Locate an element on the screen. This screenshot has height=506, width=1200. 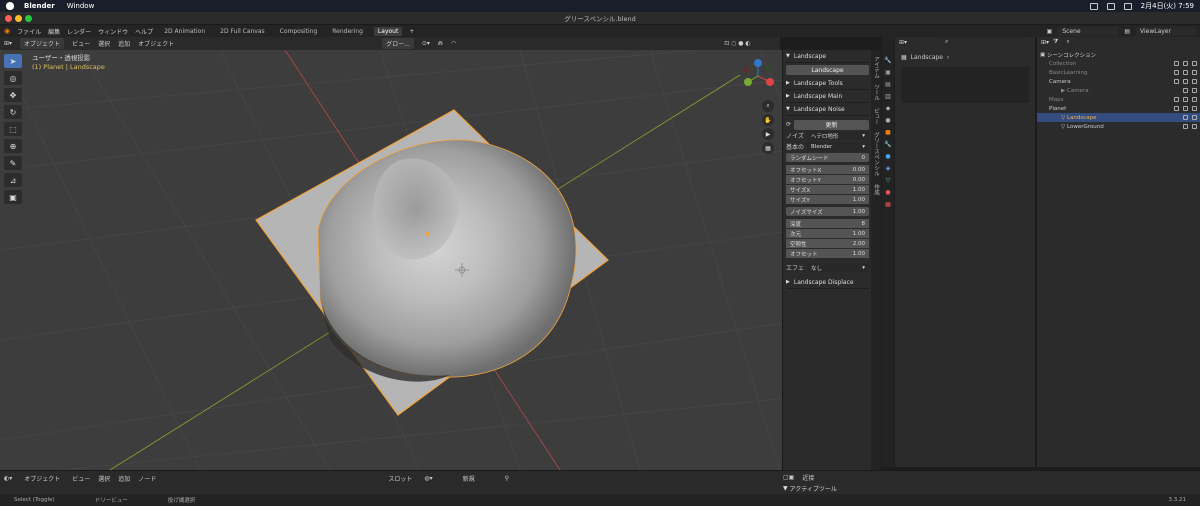
bottom-menu-view: ビュー is located at coordinates (81, 478).